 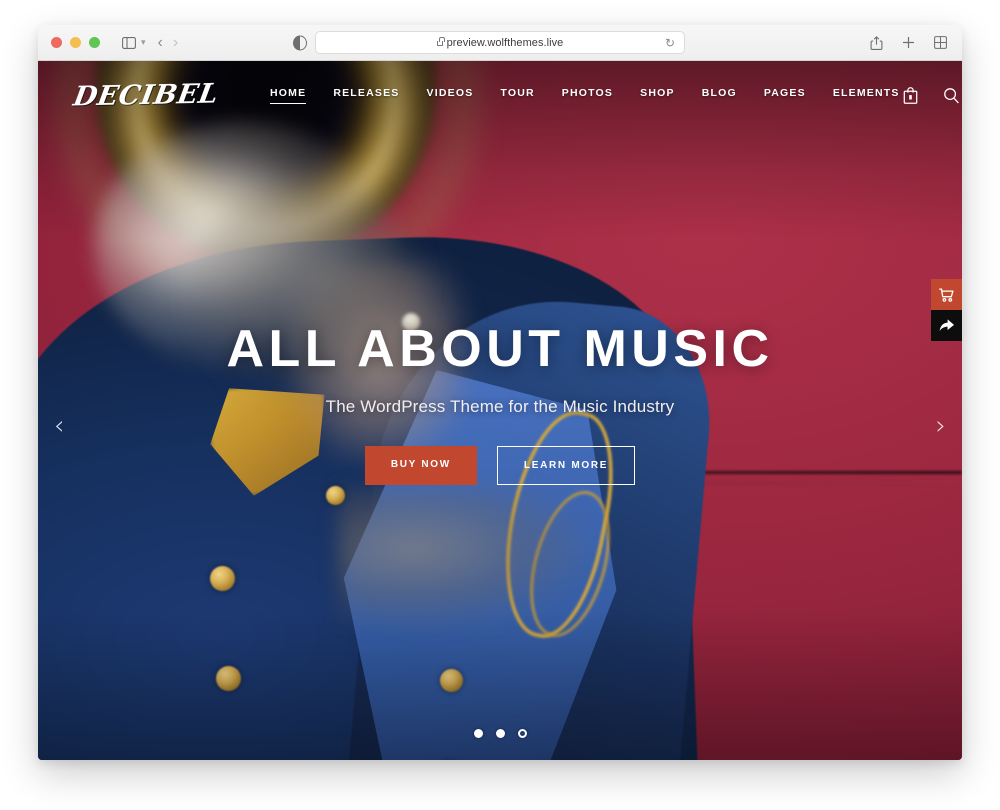 I want to click on back-arrow-icon: ‹, so click(x=160, y=42).